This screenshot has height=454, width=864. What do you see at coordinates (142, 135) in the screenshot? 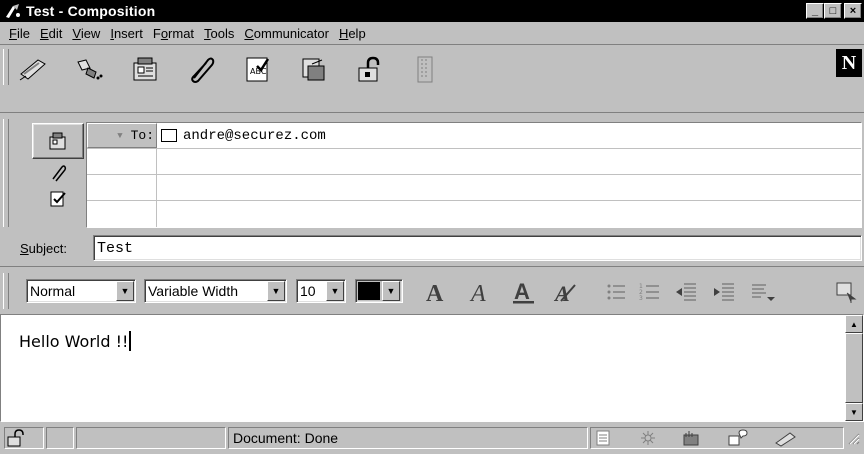
I see `address-type-label: To:` at bounding box center [142, 135].